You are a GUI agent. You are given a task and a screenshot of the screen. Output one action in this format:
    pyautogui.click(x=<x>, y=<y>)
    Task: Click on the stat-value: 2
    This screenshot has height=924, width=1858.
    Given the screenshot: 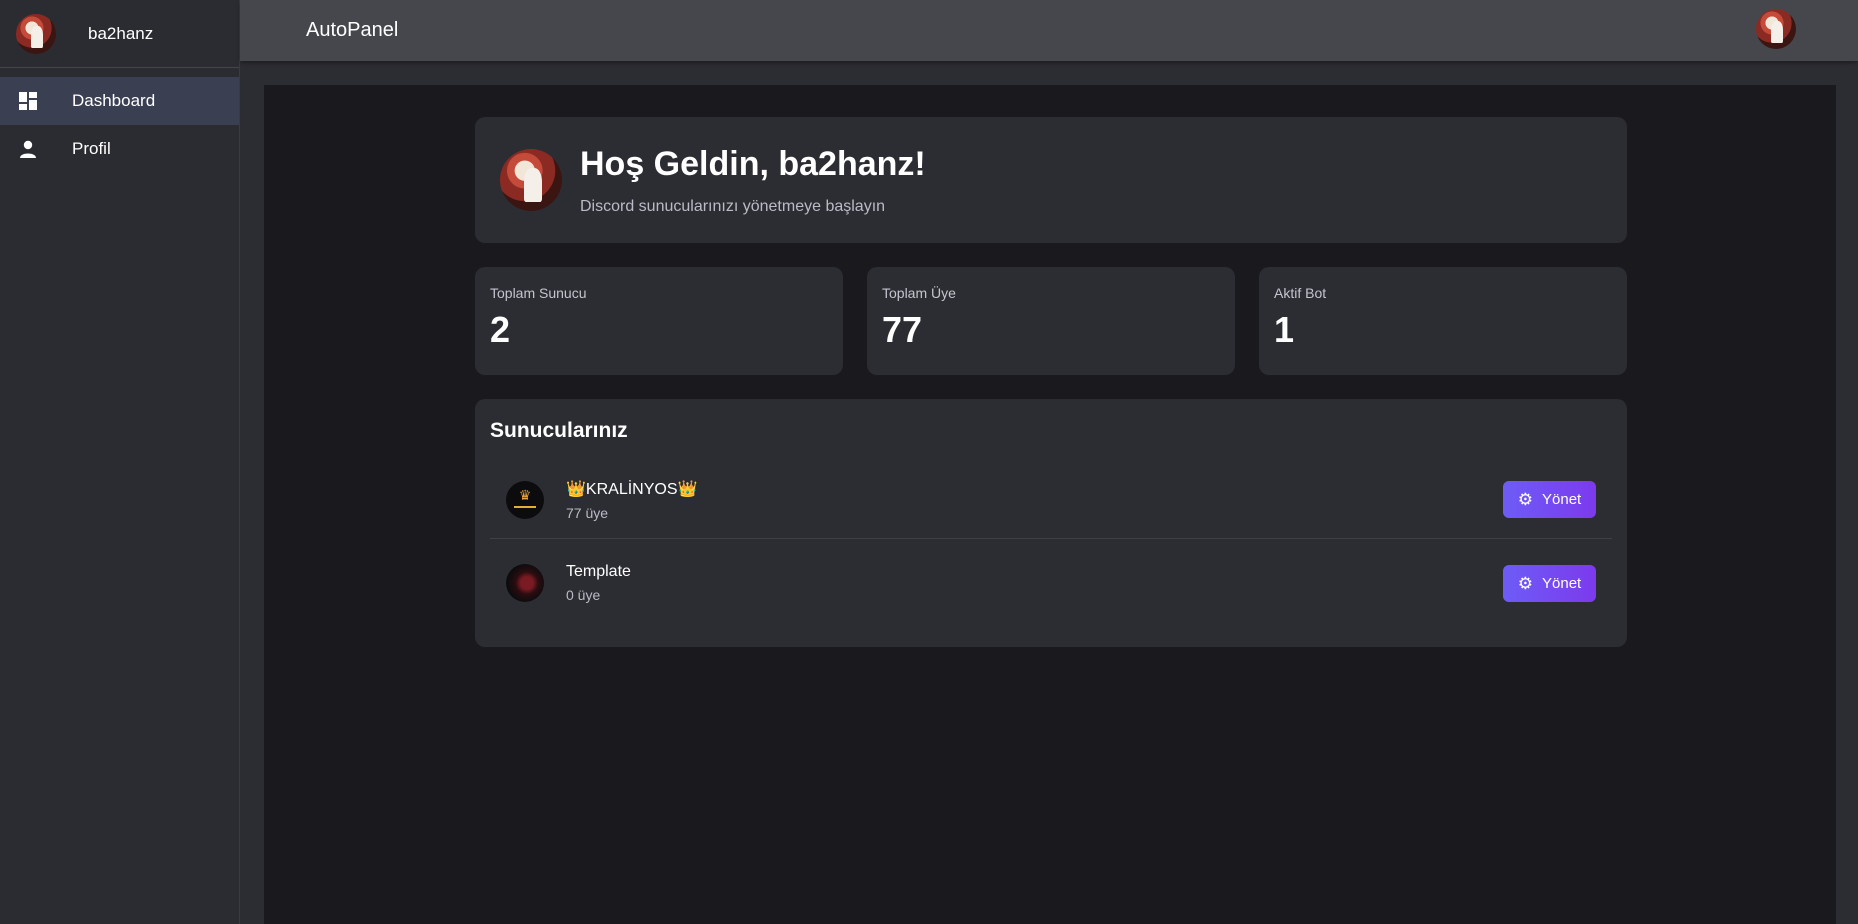 What is the action you would take?
    pyautogui.click(x=500, y=329)
    